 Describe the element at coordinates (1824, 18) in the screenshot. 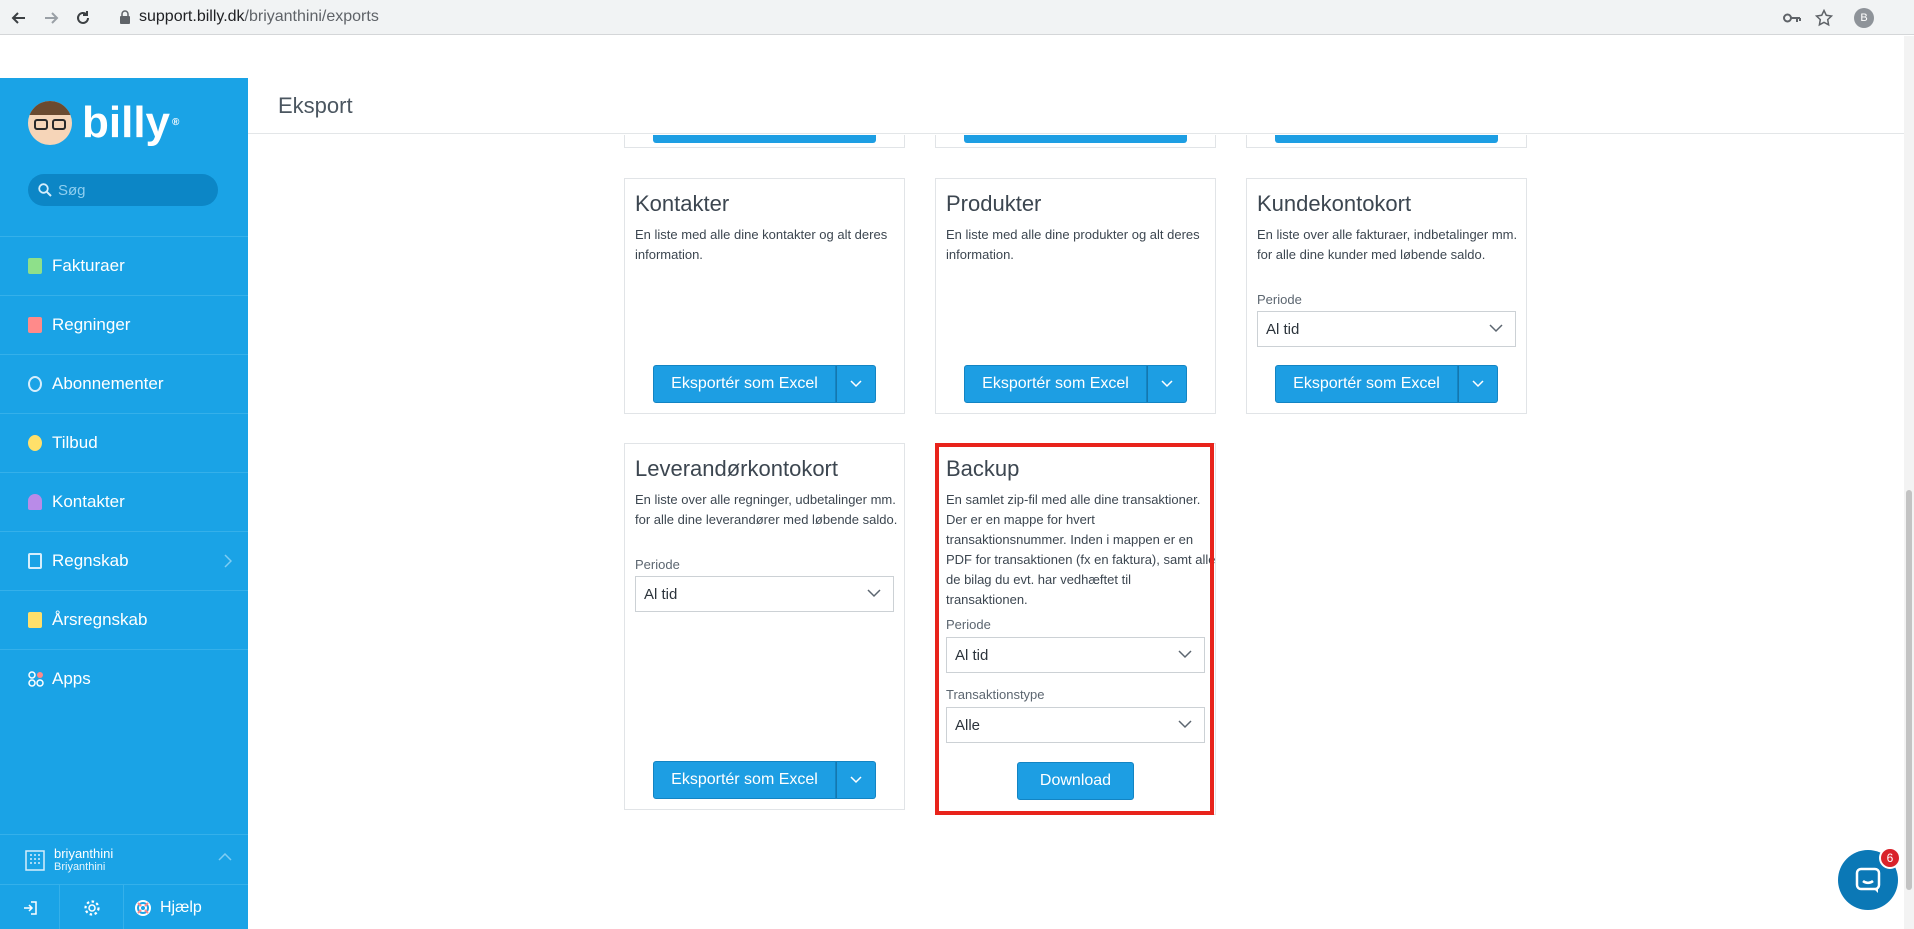

I see `bookmark-star-icon` at that location.